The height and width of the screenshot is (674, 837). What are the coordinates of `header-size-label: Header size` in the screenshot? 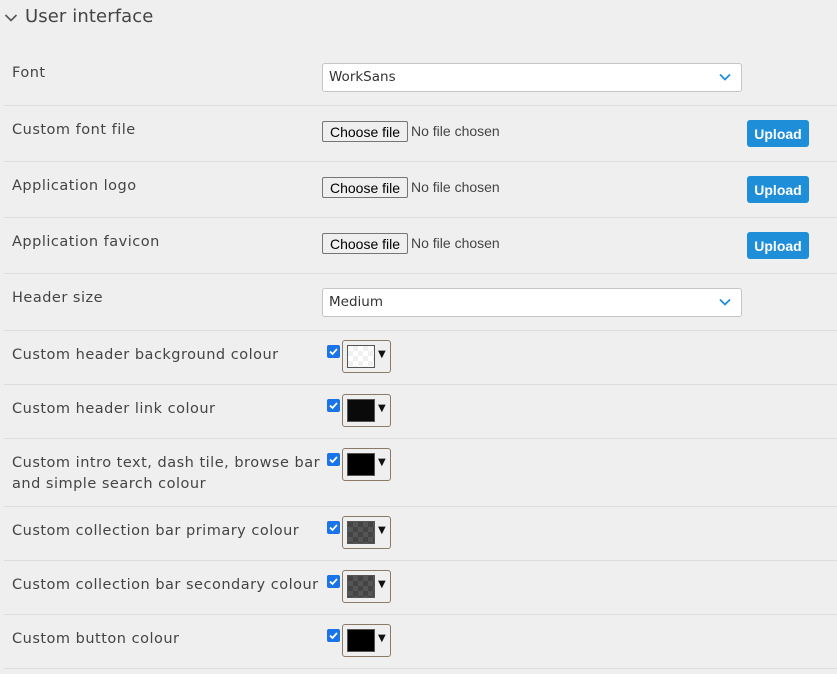 It's located at (58, 298).